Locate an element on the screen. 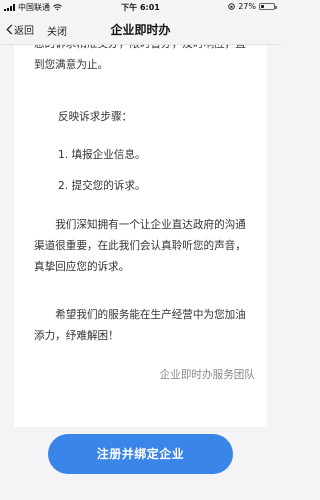  register-bind-enterprise-button: 注册并绑定企业 is located at coordinates (140, 454).